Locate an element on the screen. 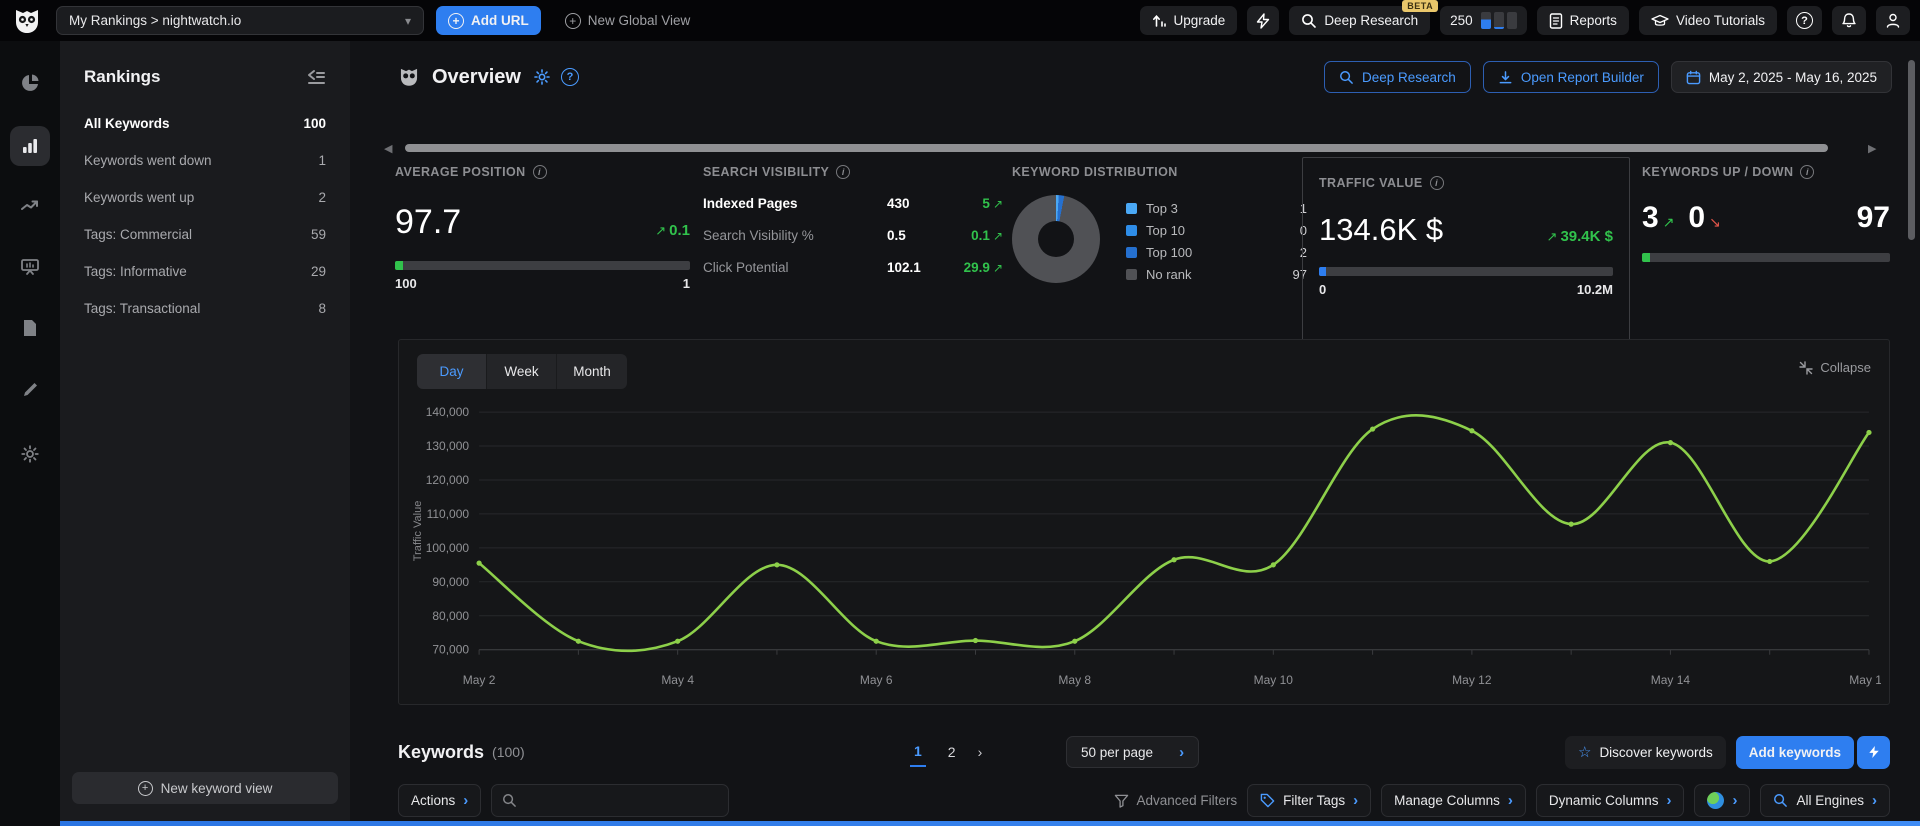 Image resolution: width=1920 pixels, height=826 pixels. metric-value: 102.1 is located at coordinates (904, 267).